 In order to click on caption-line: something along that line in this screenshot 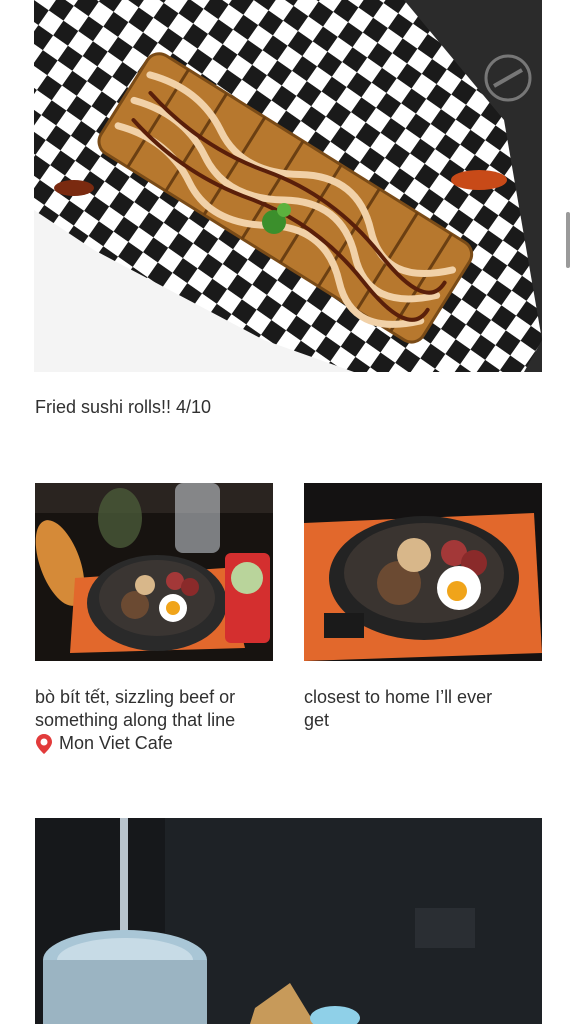, I will do `click(135, 720)`.